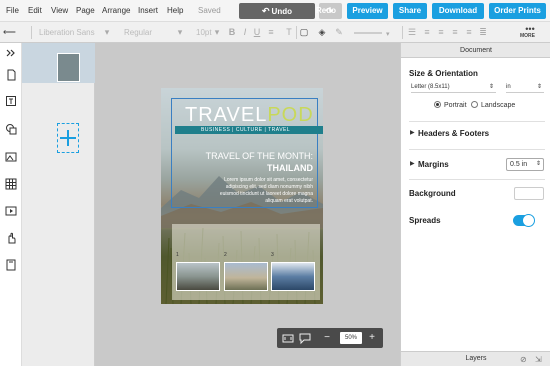 The width and height of the screenshot is (550, 366). I want to click on align-center-icon: ≡, so click(441, 32).